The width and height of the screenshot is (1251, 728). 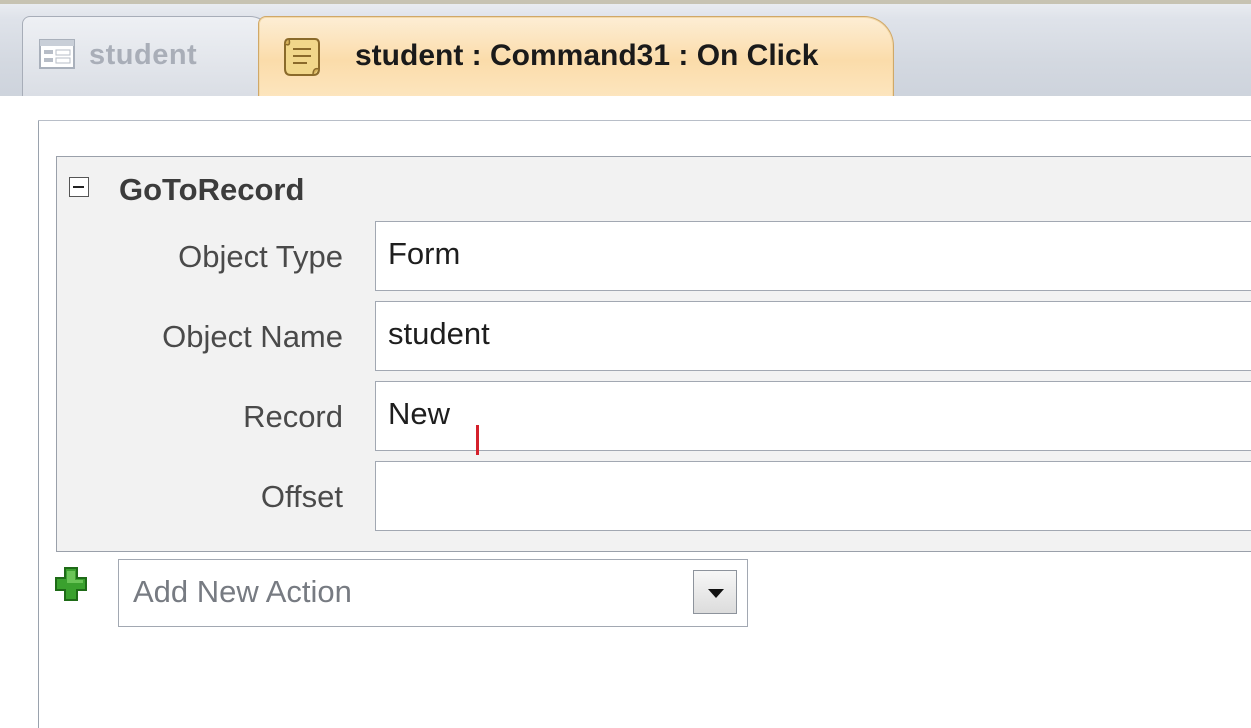 What do you see at coordinates (260, 256) in the screenshot?
I see `argument-label-object-type: Object Type` at bounding box center [260, 256].